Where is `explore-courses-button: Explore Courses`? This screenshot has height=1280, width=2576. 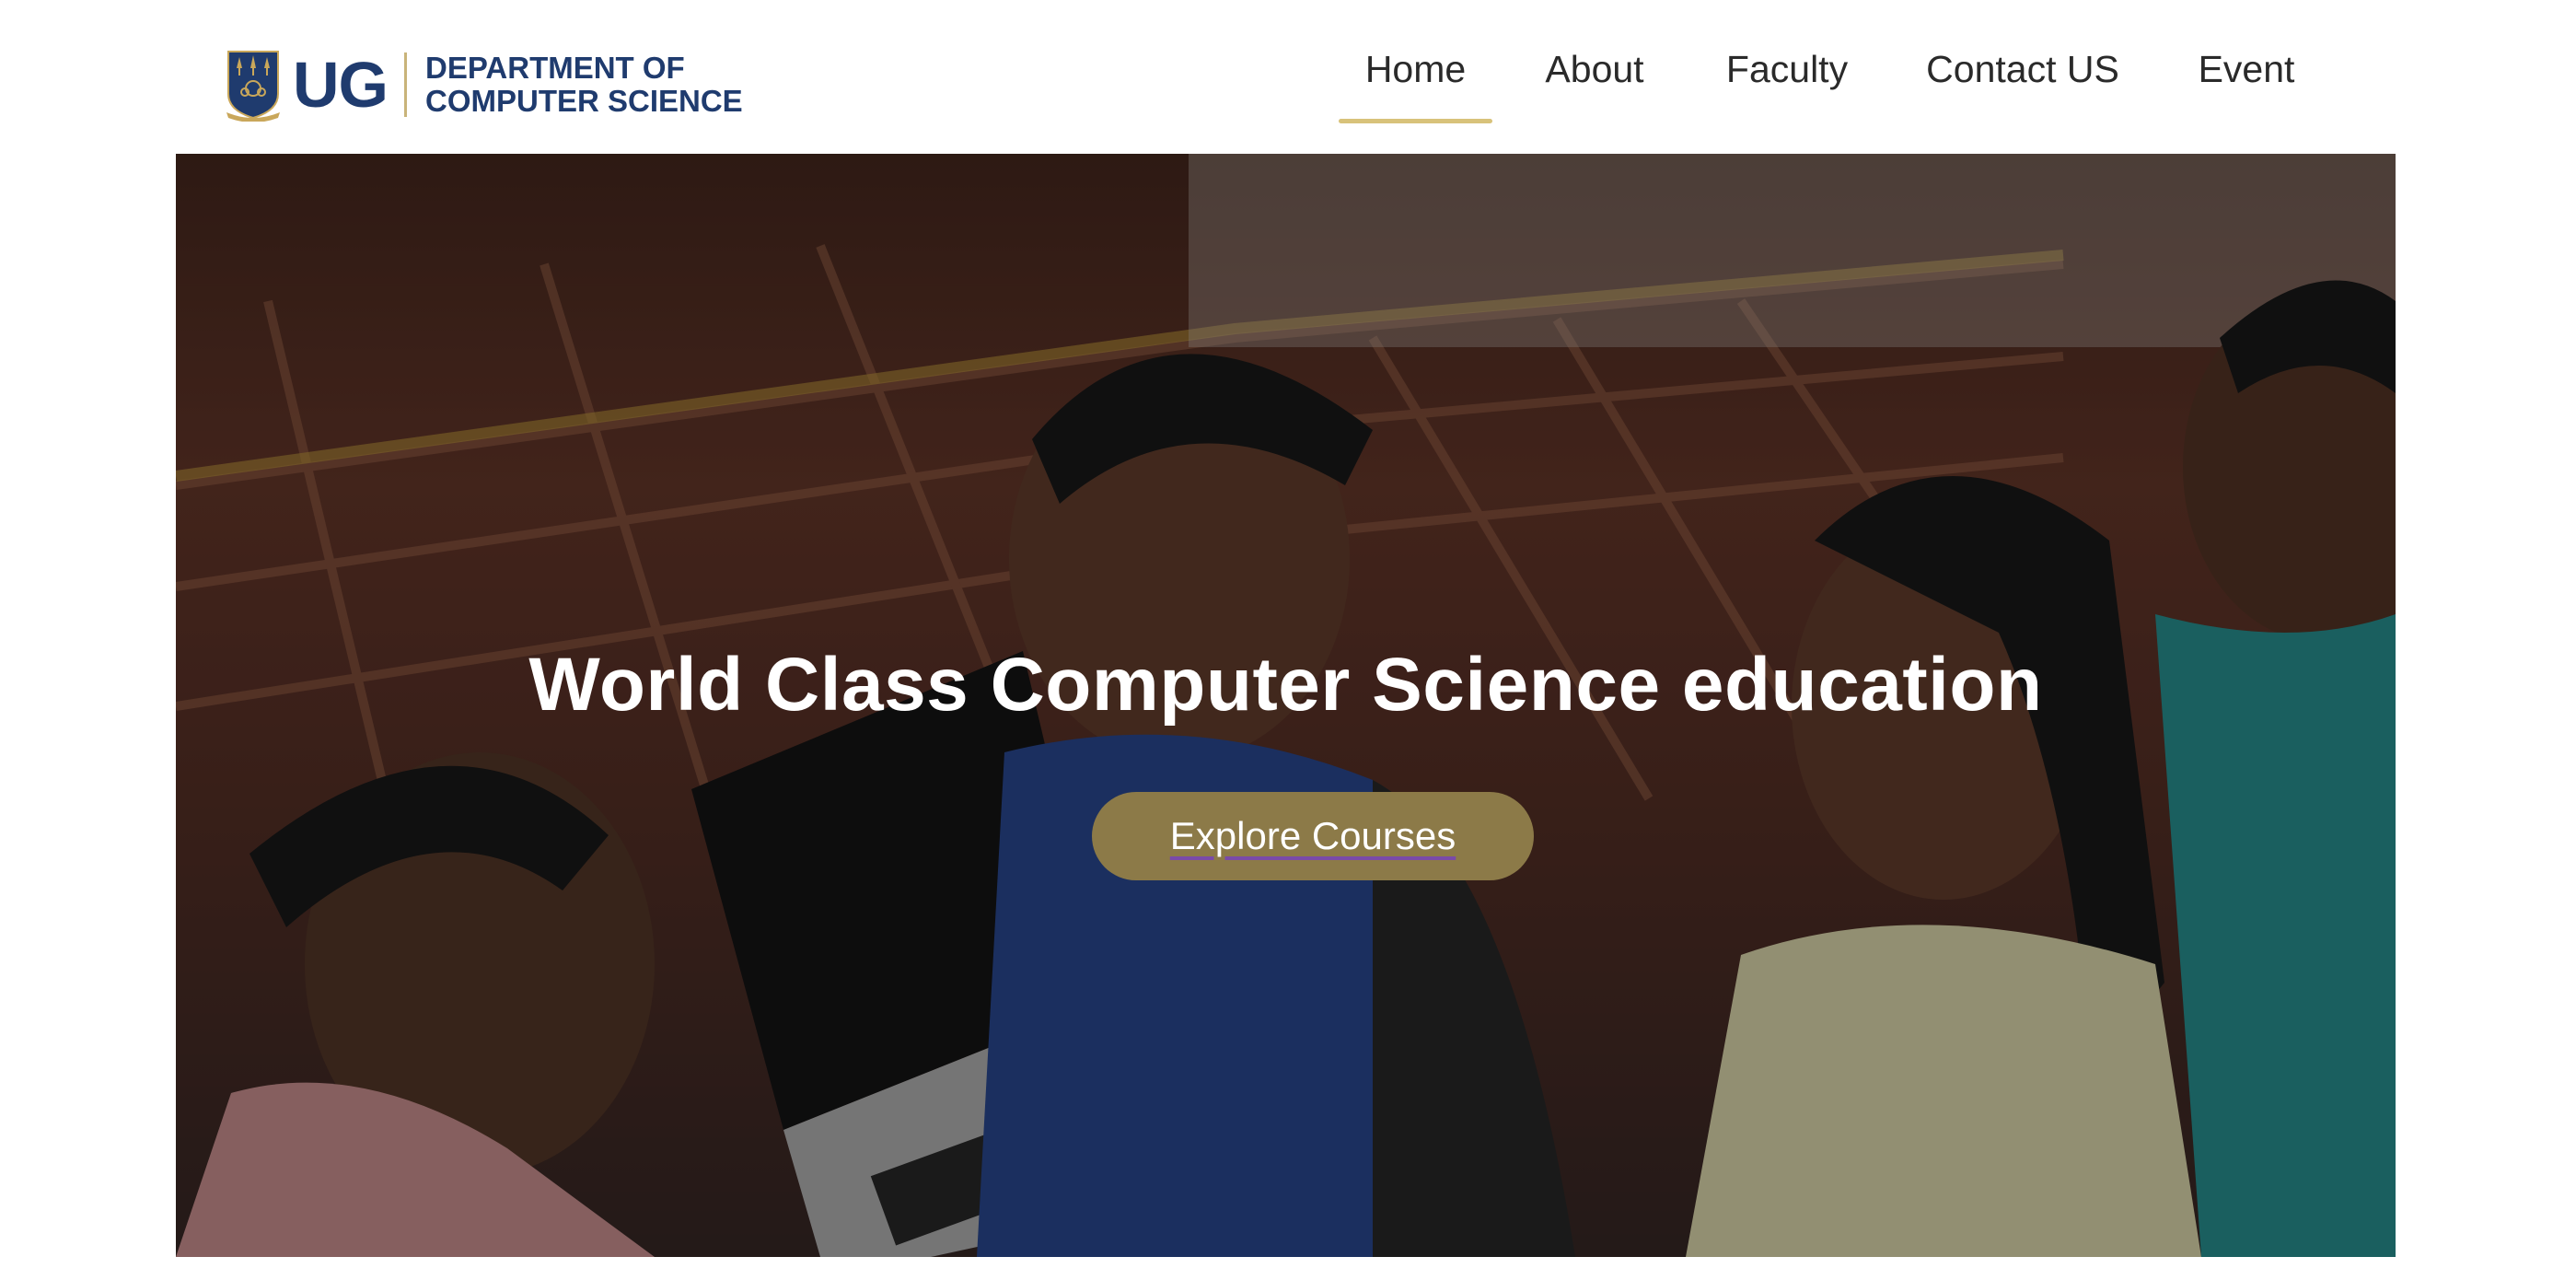
explore-courses-button: Explore Courses is located at coordinates (1313, 836).